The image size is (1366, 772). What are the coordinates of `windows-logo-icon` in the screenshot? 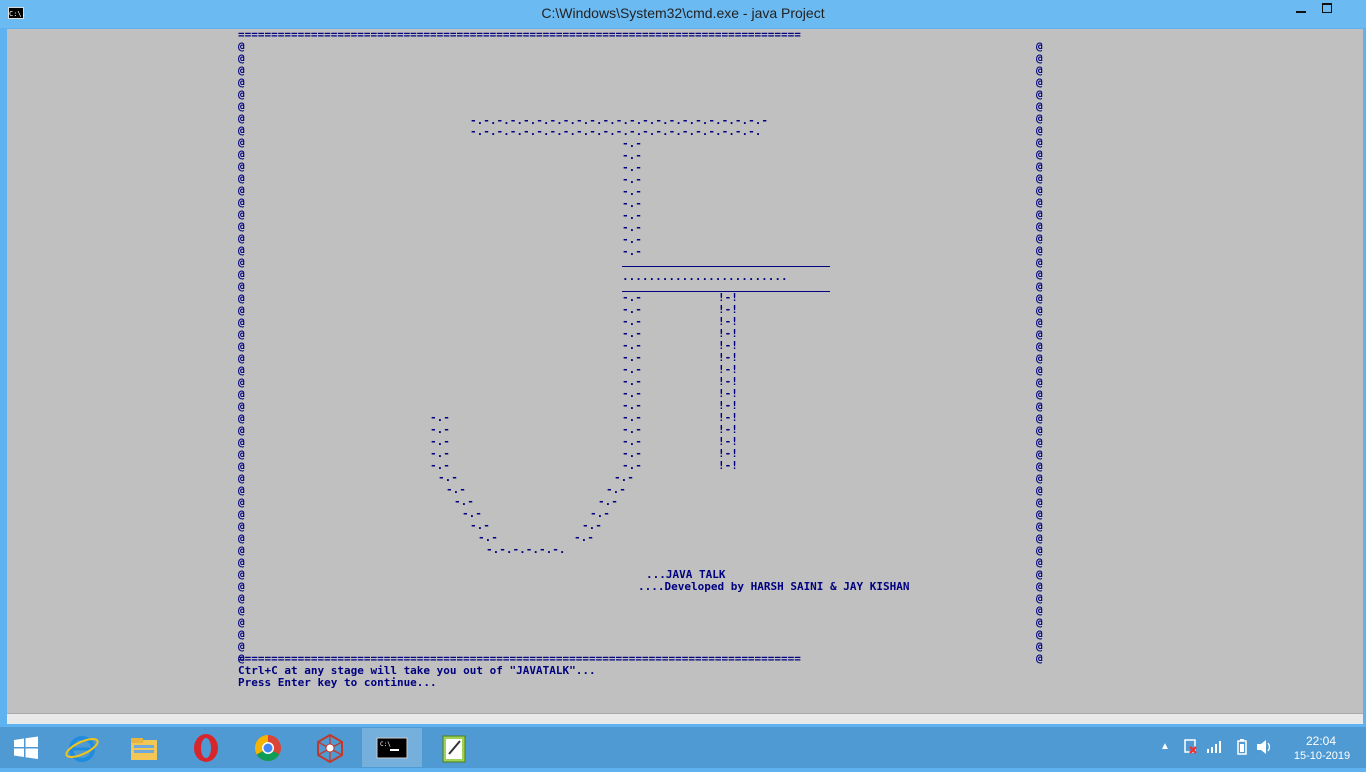 It's located at (26, 747).